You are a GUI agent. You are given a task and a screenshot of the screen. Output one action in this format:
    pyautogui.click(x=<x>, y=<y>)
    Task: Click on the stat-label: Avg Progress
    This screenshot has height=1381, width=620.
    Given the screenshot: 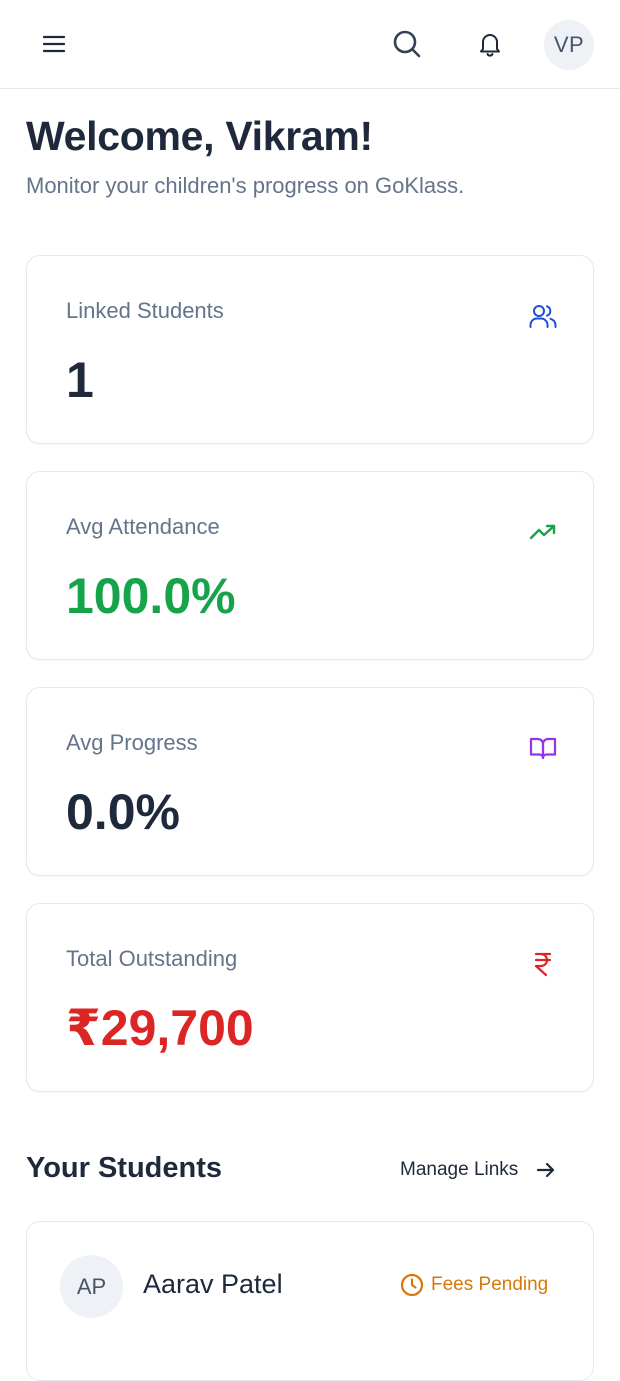 What is the action you would take?
    pyautogui.click(x=132, y=742)
    